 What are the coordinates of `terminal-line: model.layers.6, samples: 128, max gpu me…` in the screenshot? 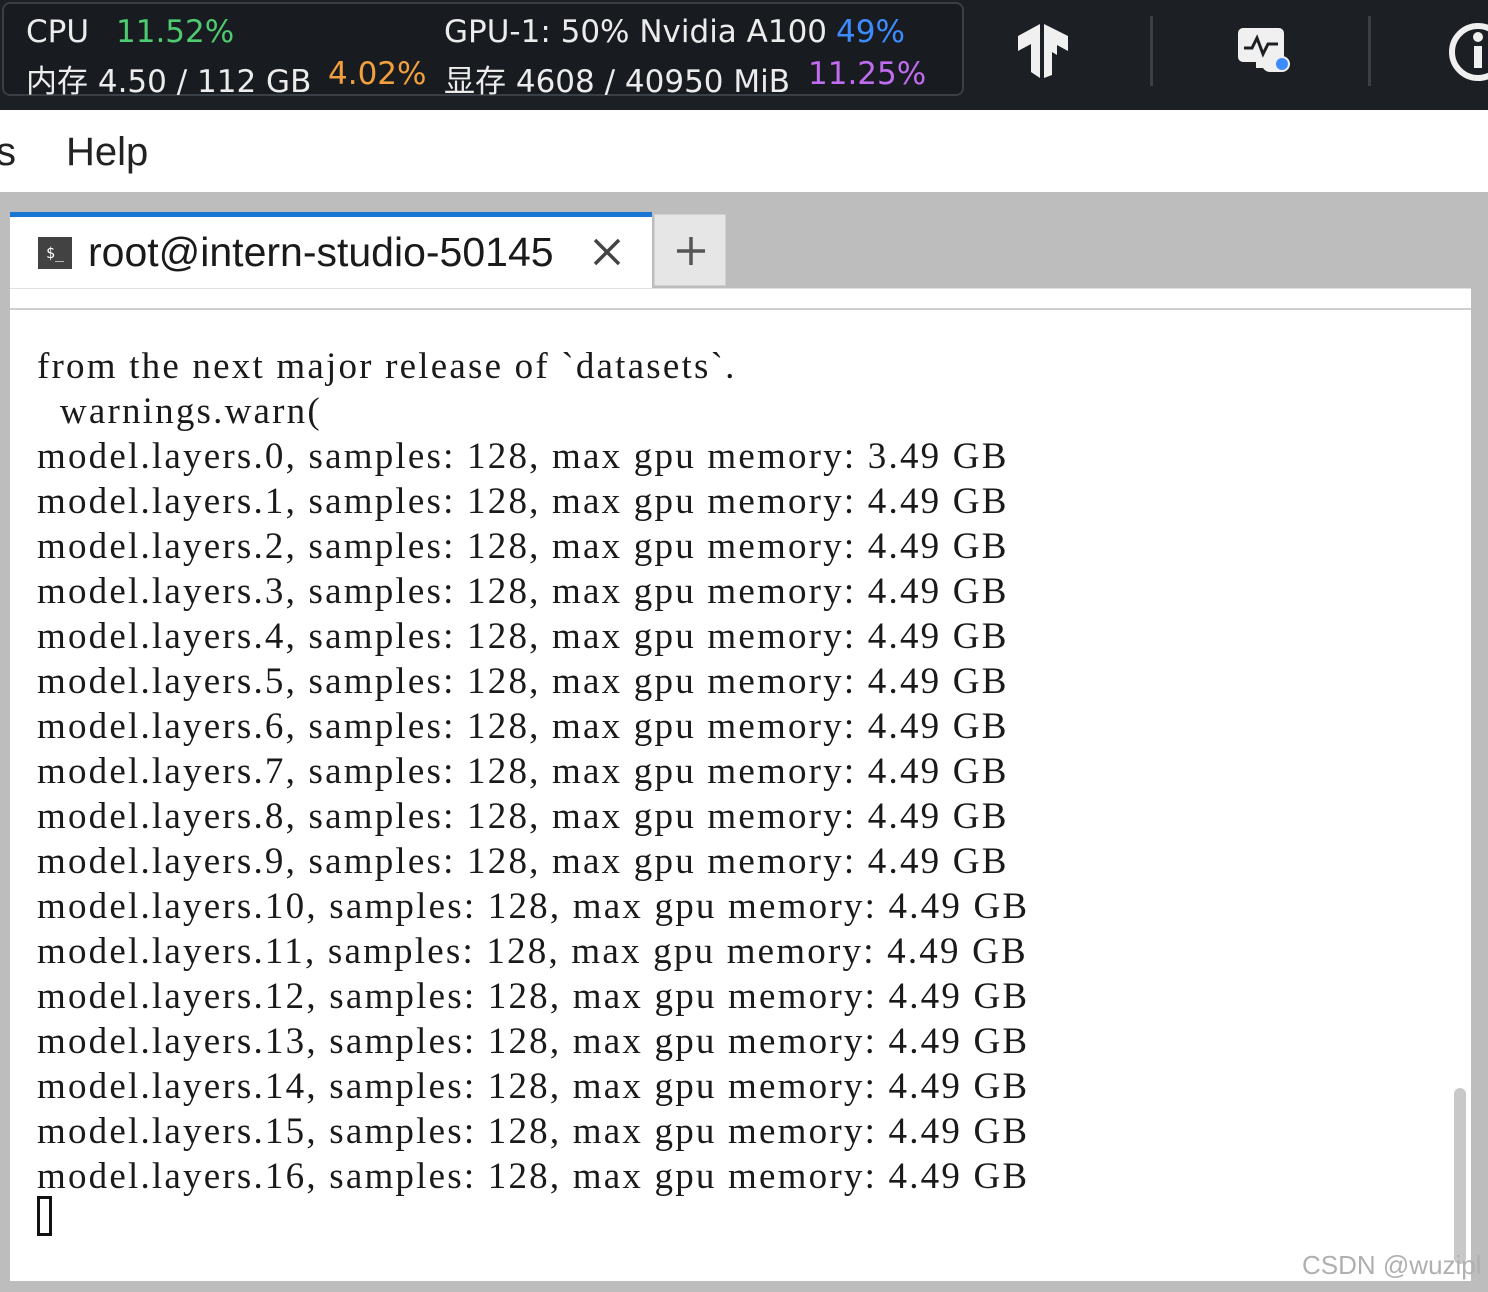 It's located at (523, 726).